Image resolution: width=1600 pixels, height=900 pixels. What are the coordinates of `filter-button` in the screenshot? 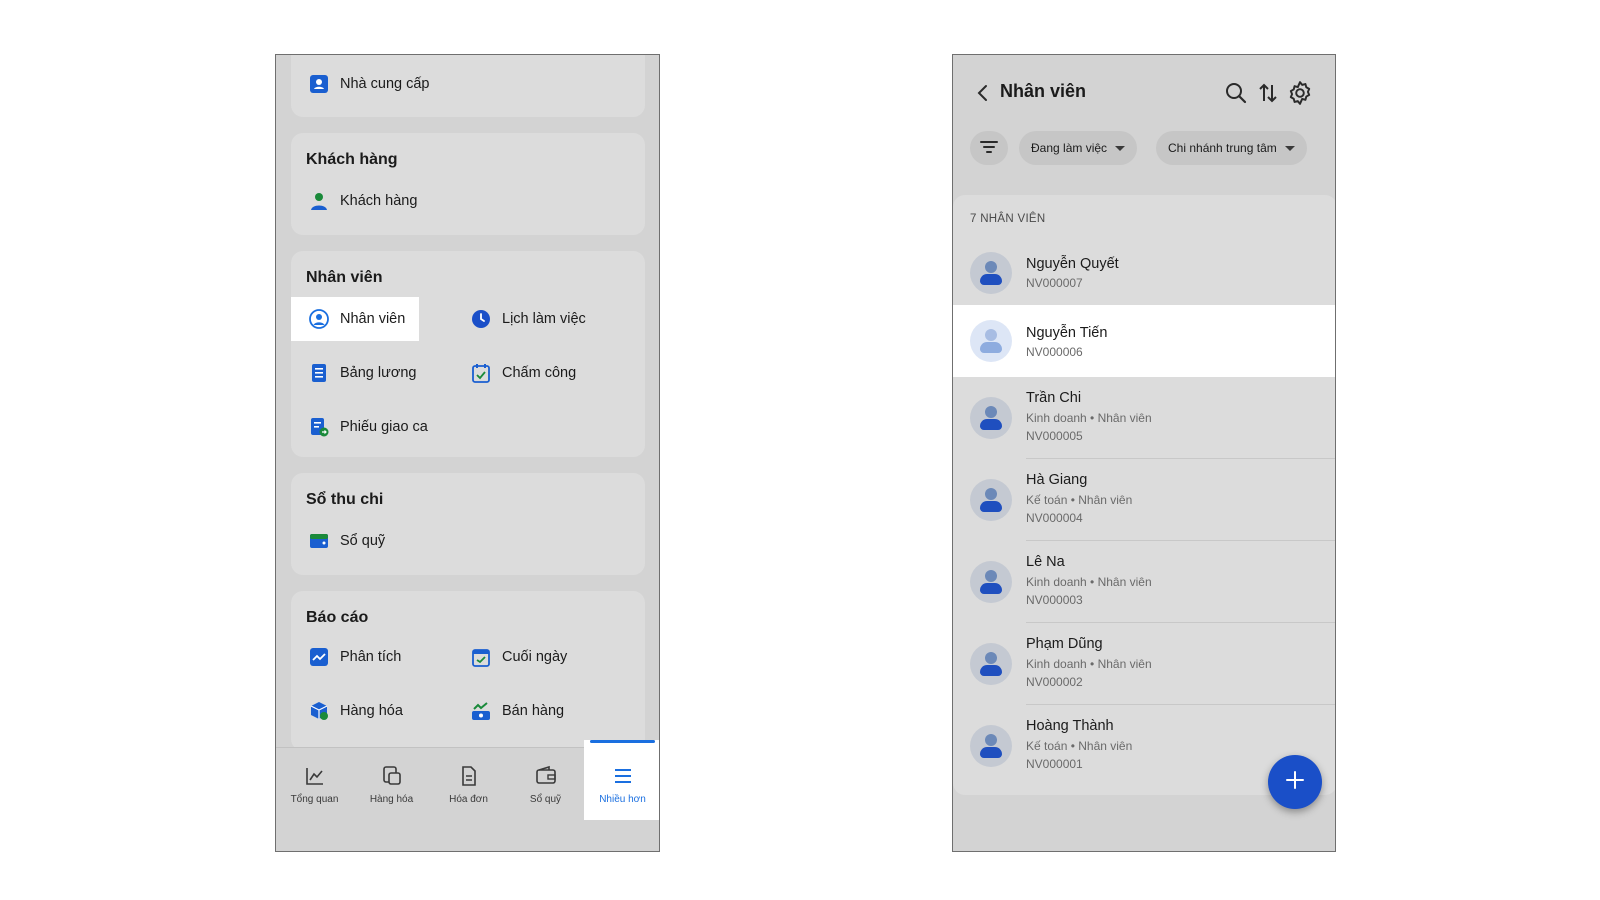 It's located at (989, 148).